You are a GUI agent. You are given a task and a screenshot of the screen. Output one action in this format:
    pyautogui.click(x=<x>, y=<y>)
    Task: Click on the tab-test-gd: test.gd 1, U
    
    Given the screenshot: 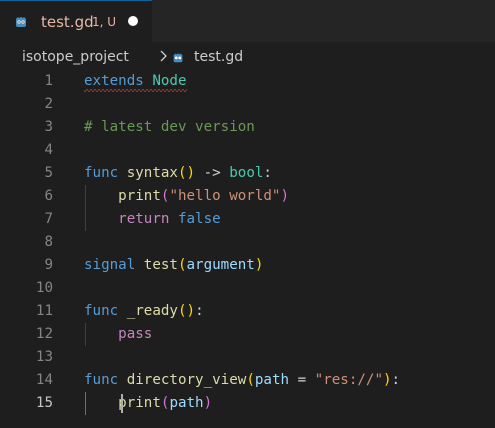 What is the action you would take?
    pyautogui.click(x=76, y=21)
    